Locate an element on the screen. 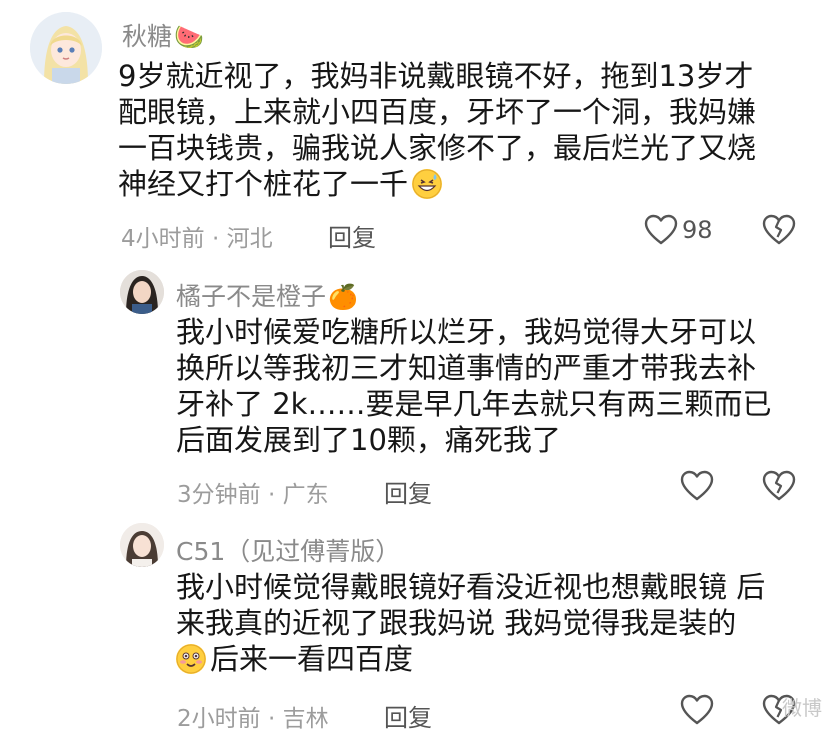 This screenshot has height=739, width=828. username-text: 秋糖 is located at coordinates (147, 36).